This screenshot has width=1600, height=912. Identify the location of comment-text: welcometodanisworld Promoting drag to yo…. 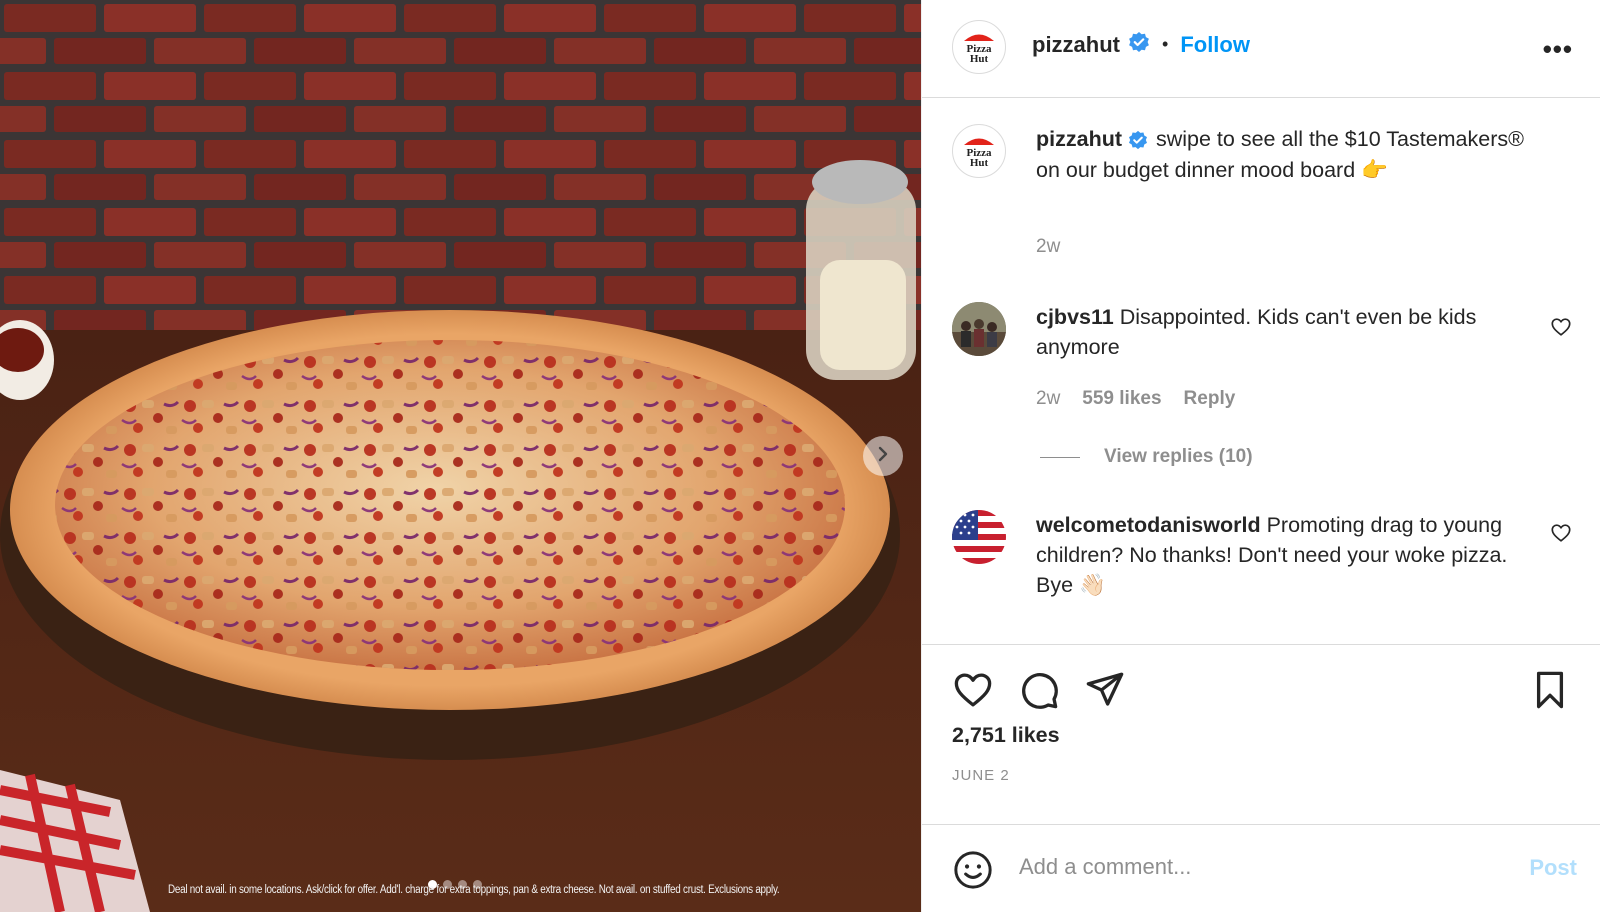
(1286, 555).